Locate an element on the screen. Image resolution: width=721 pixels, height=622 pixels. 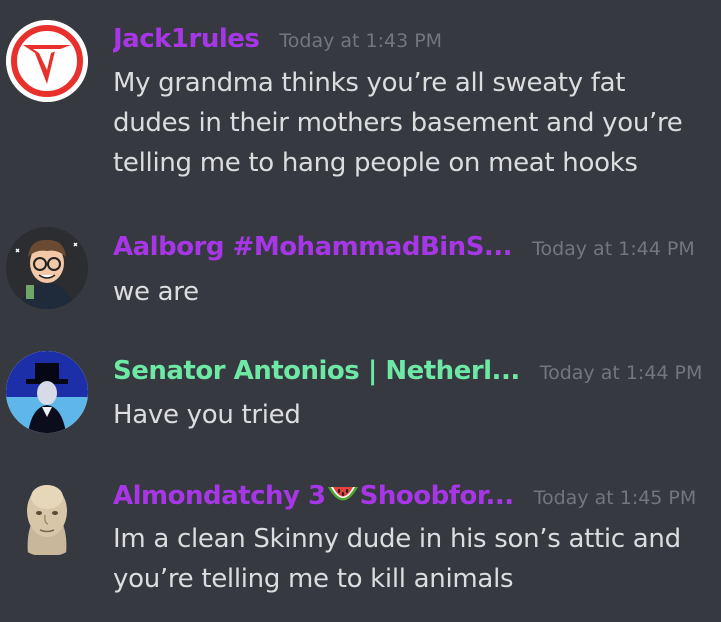
cartoon-glasses-man-icon is located at coordinates (47, 268).